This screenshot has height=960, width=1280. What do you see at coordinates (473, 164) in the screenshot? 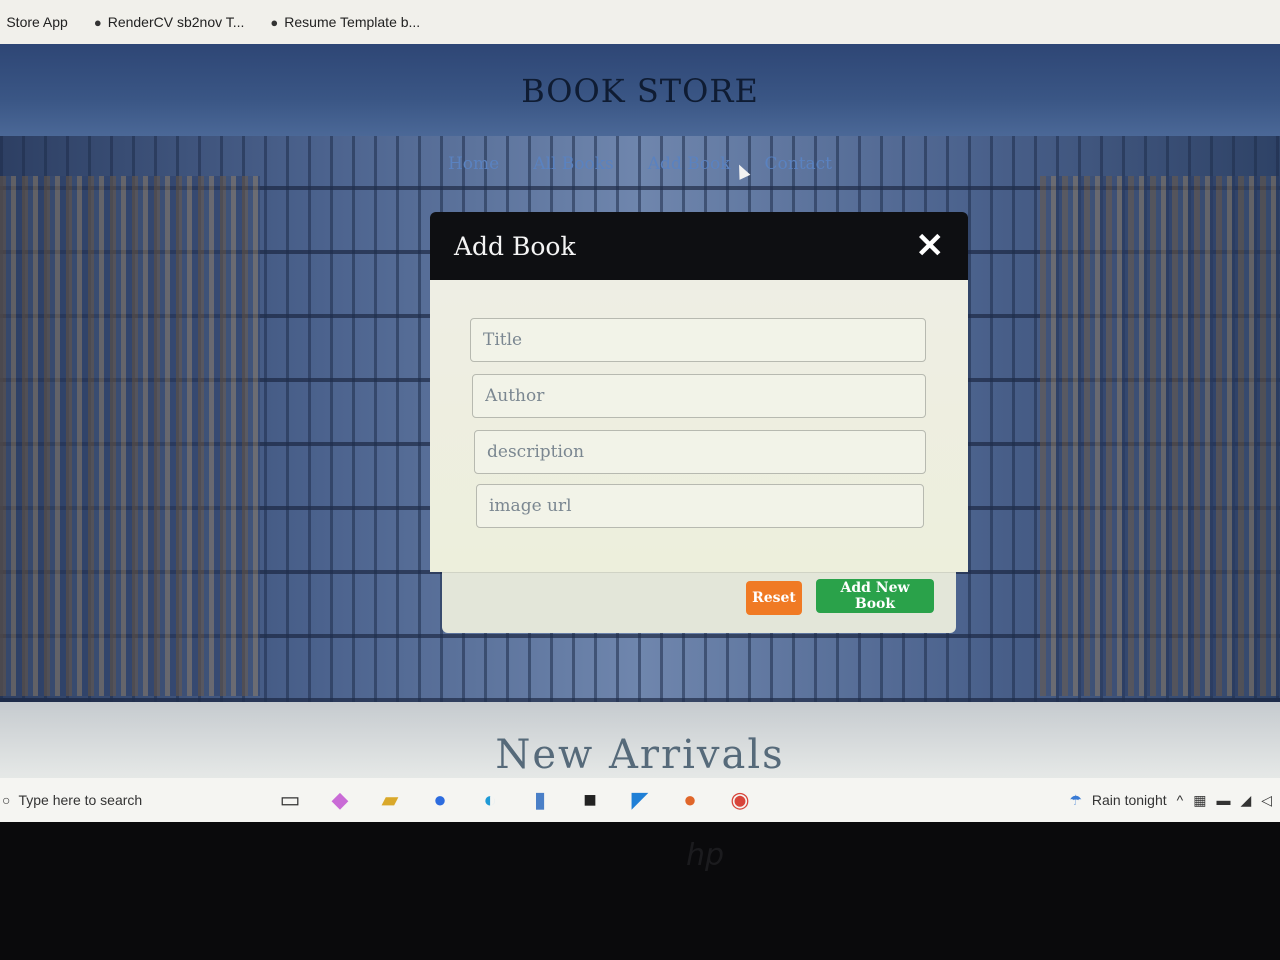
I see `nav-home: Home` at bounding box center [473, 164].